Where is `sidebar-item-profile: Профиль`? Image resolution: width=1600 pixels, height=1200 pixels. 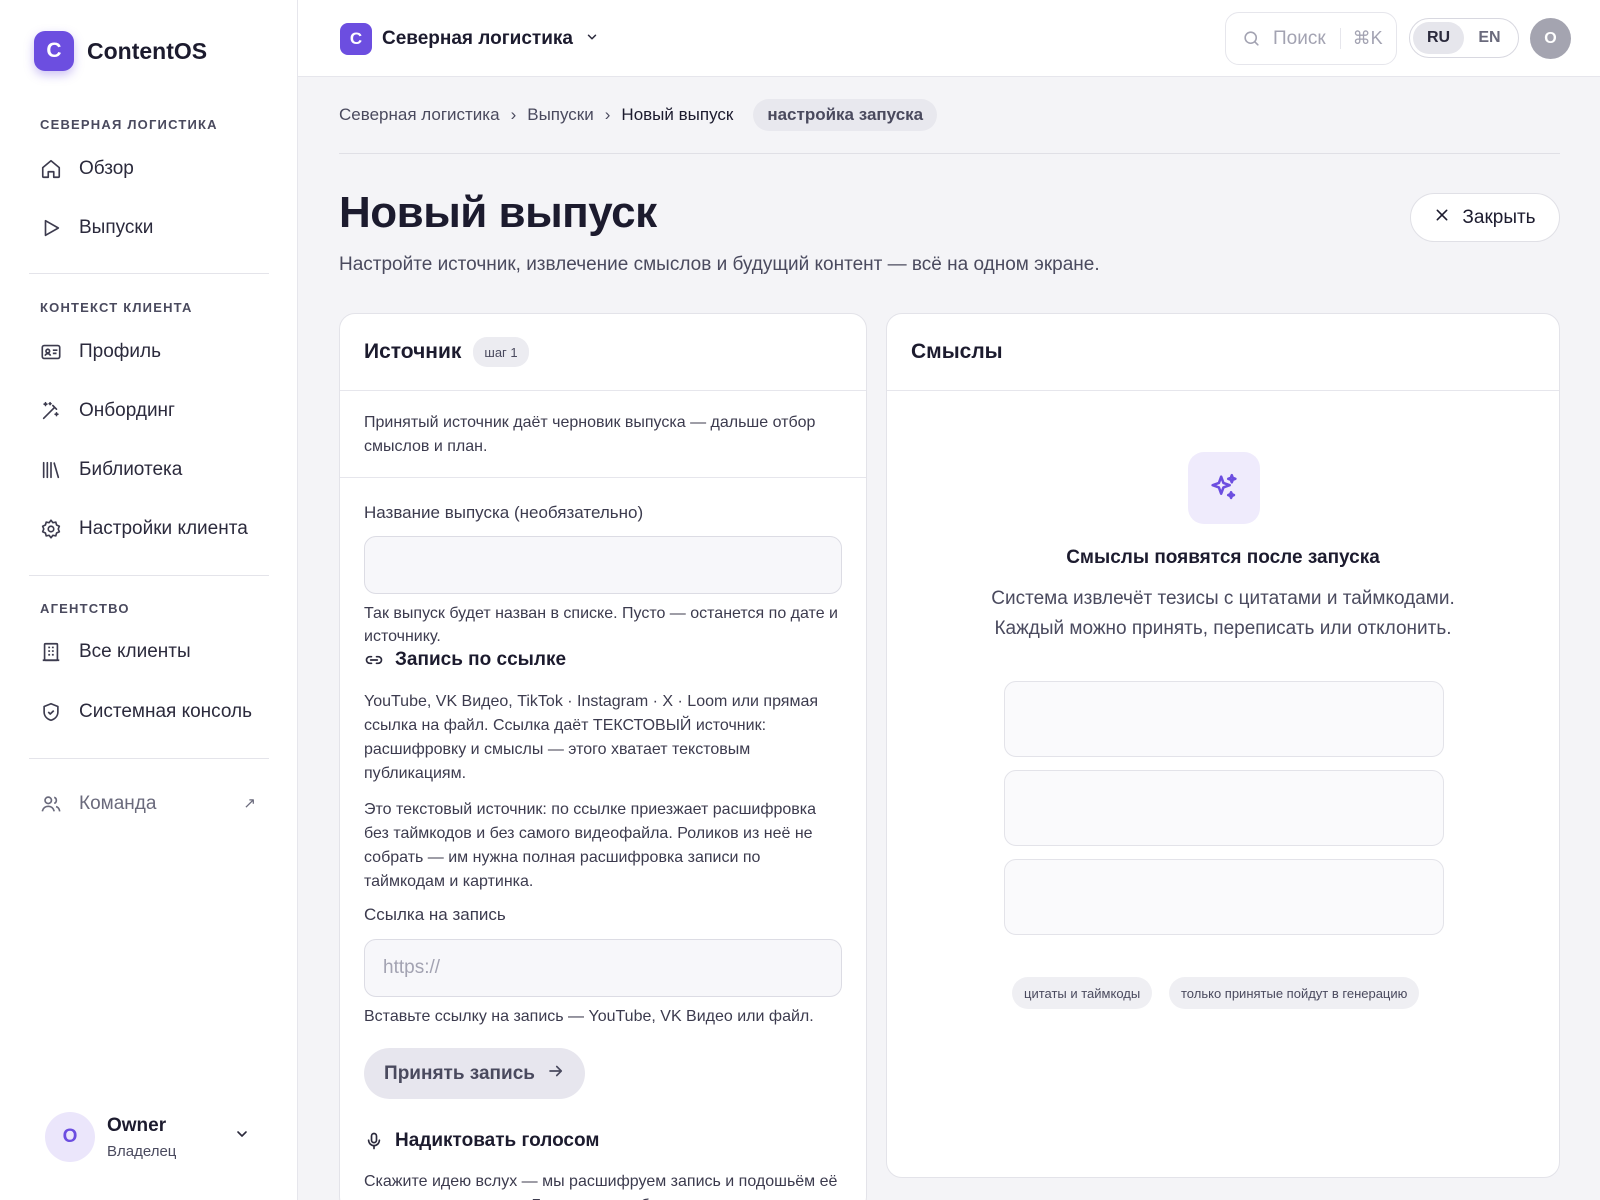 sidebar-item-profile: Профиль is located at coordinates (154, 352).